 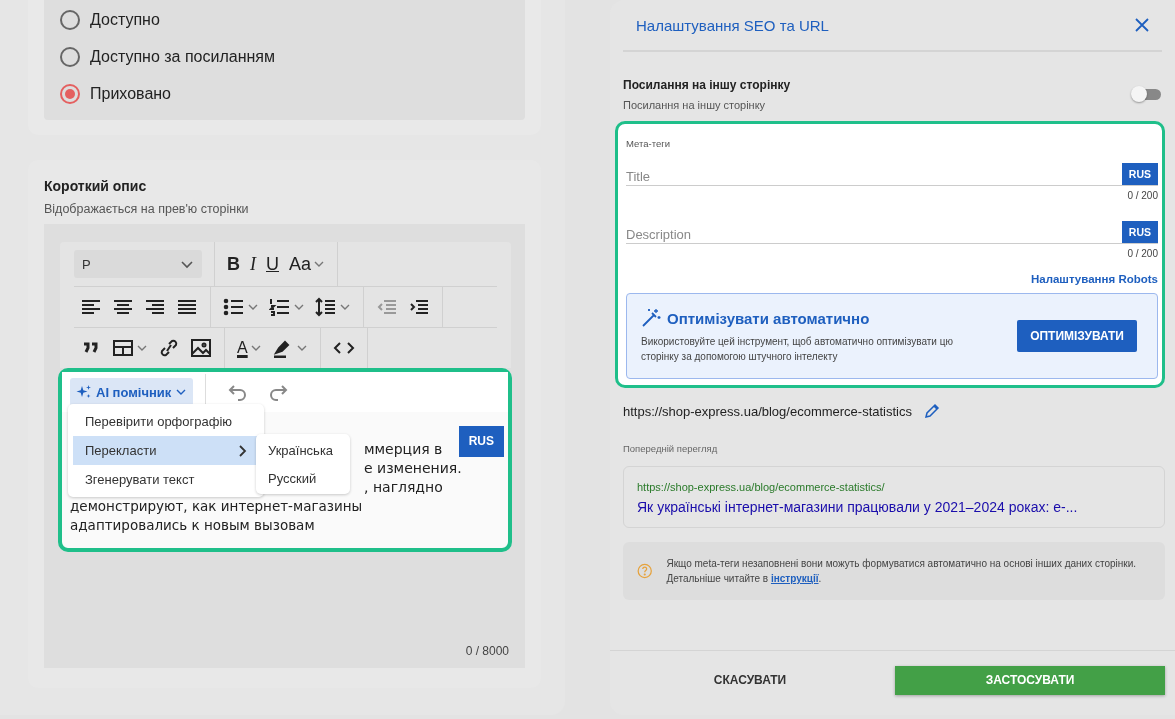 I want to click on text-color-button: A, so click(x=249, y=348).